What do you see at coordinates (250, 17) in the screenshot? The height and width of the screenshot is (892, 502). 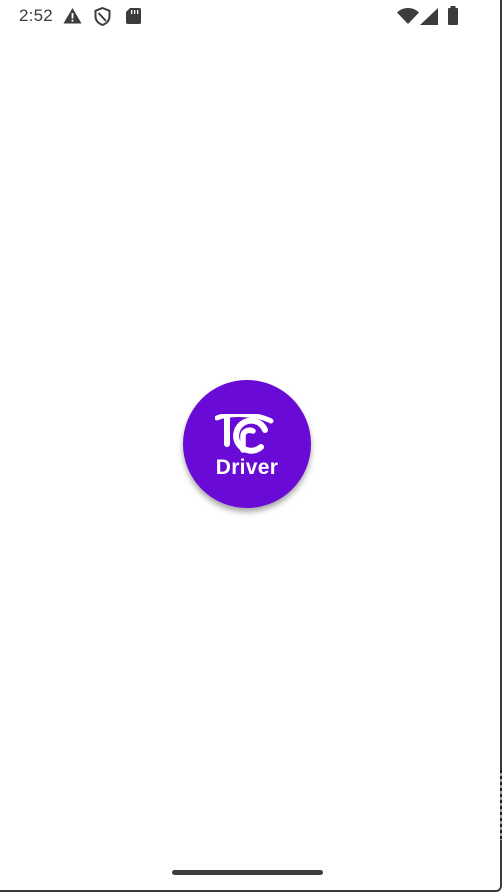 I see `status-bar: 2:52` at bounding box center [250, 17].